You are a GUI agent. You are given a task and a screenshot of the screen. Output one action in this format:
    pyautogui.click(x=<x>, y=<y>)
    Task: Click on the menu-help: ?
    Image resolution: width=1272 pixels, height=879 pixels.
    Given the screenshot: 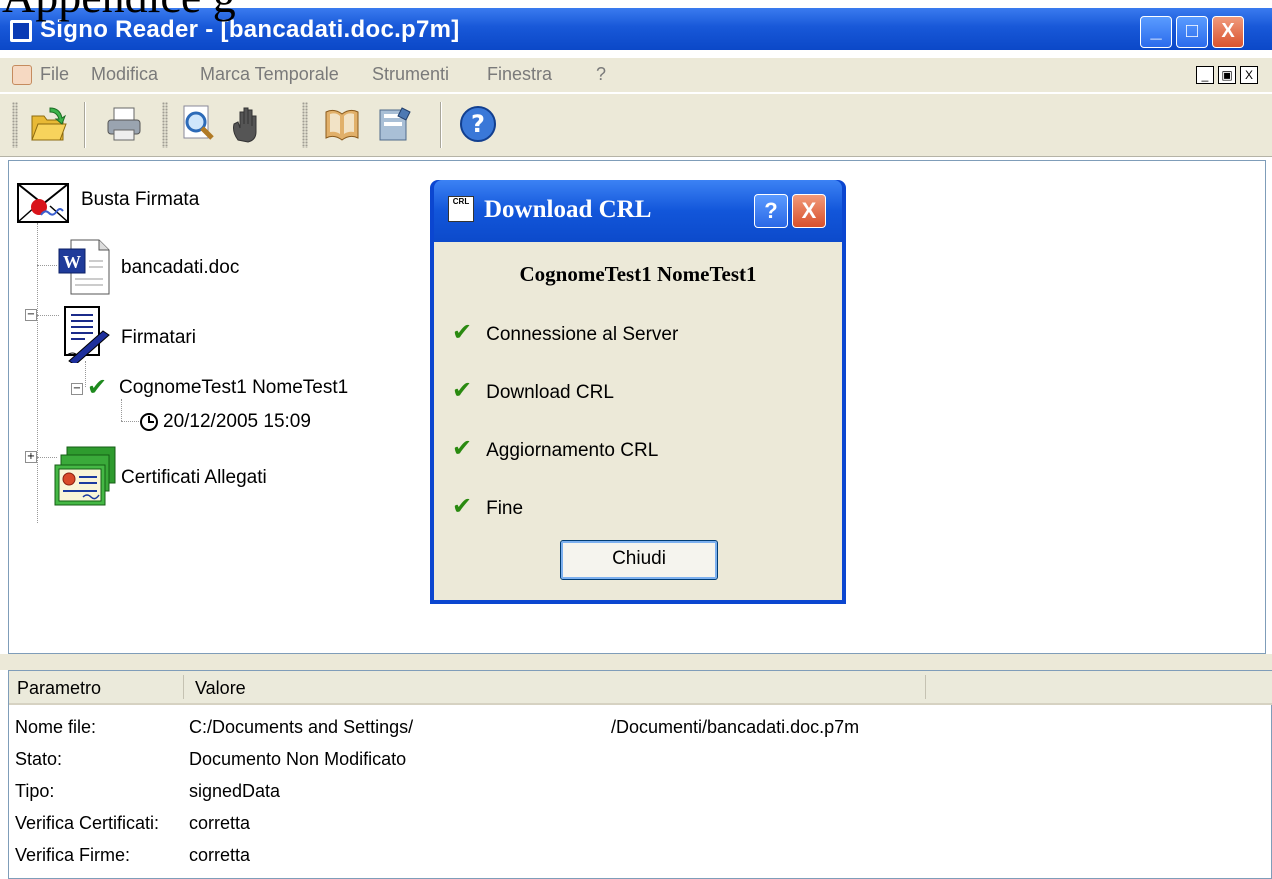 What is the action you would take?
    pyautogui.click(x=601, y=74)
    